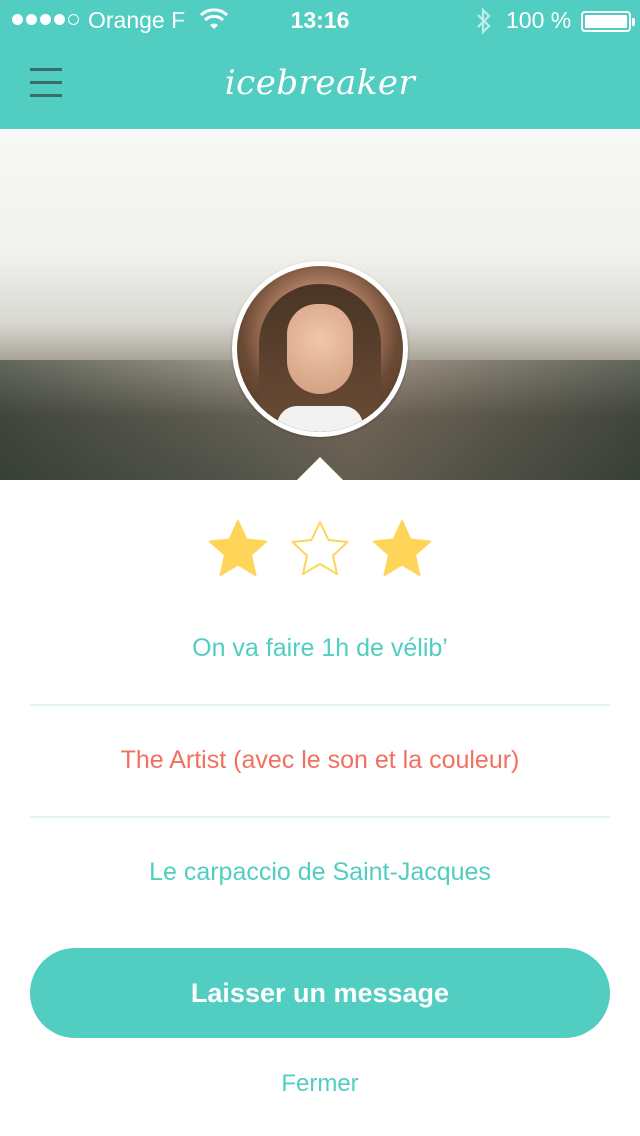  I want to click on answer-1: On va faire 1h de vélib’, so click(320, 648).